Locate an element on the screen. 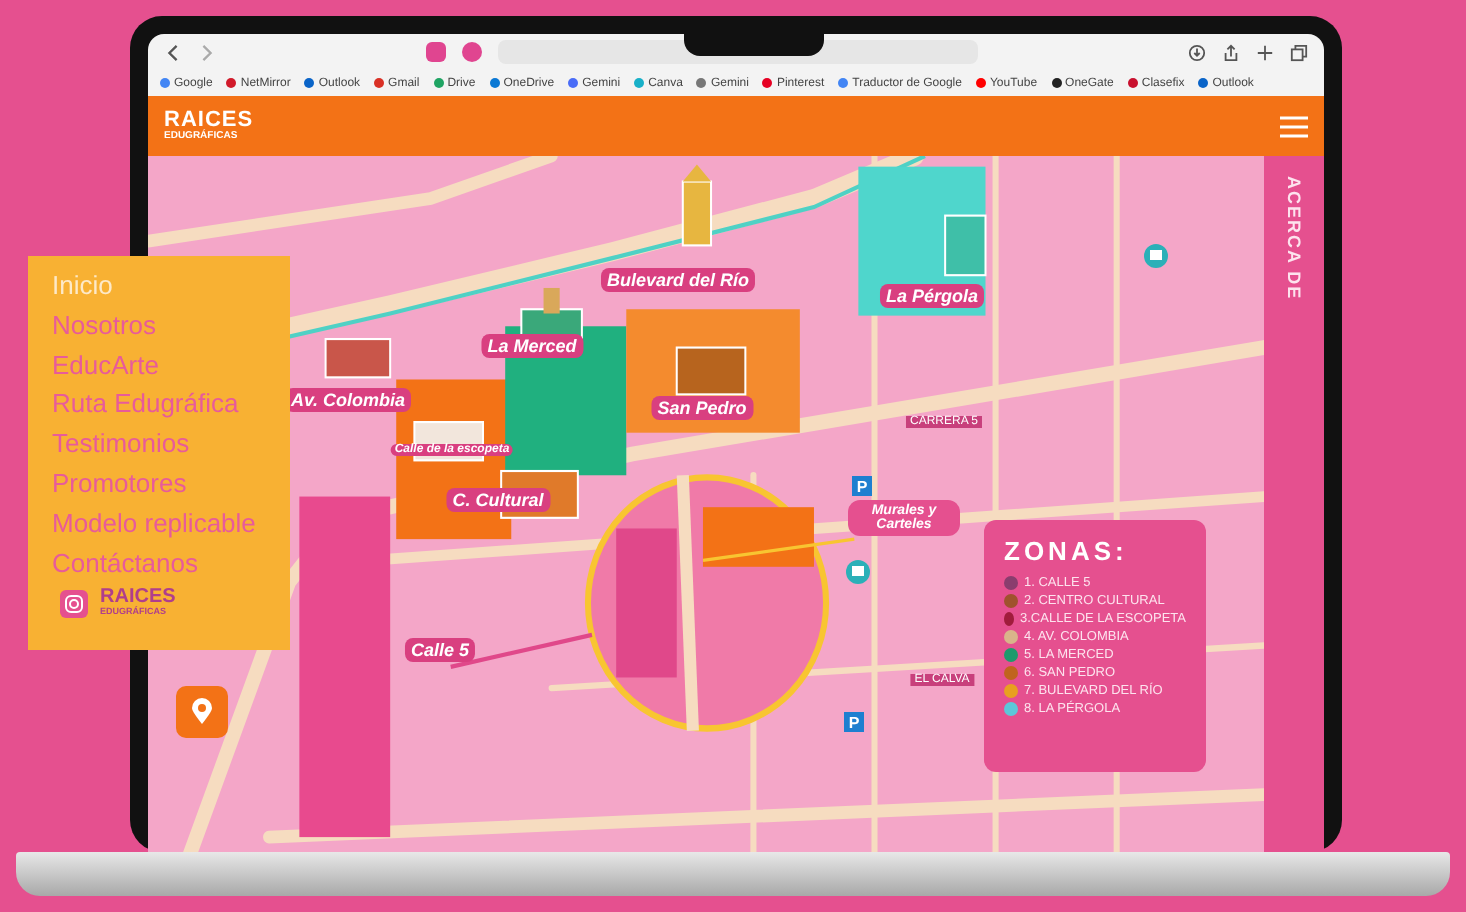  plus-icon is located at coordinates (1265, 52).